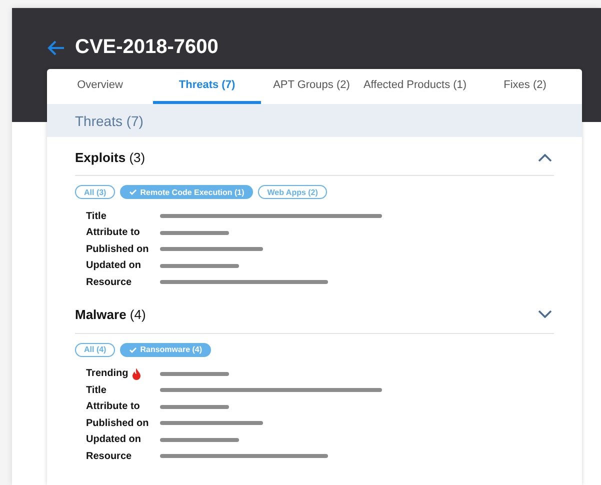 Image resolution: width=601 pixels, height=485 pixels. Describe the element at coordinates (187, 192) in the screenshot. I see `filter-chip: Remote Code Execution (1)` at that location.